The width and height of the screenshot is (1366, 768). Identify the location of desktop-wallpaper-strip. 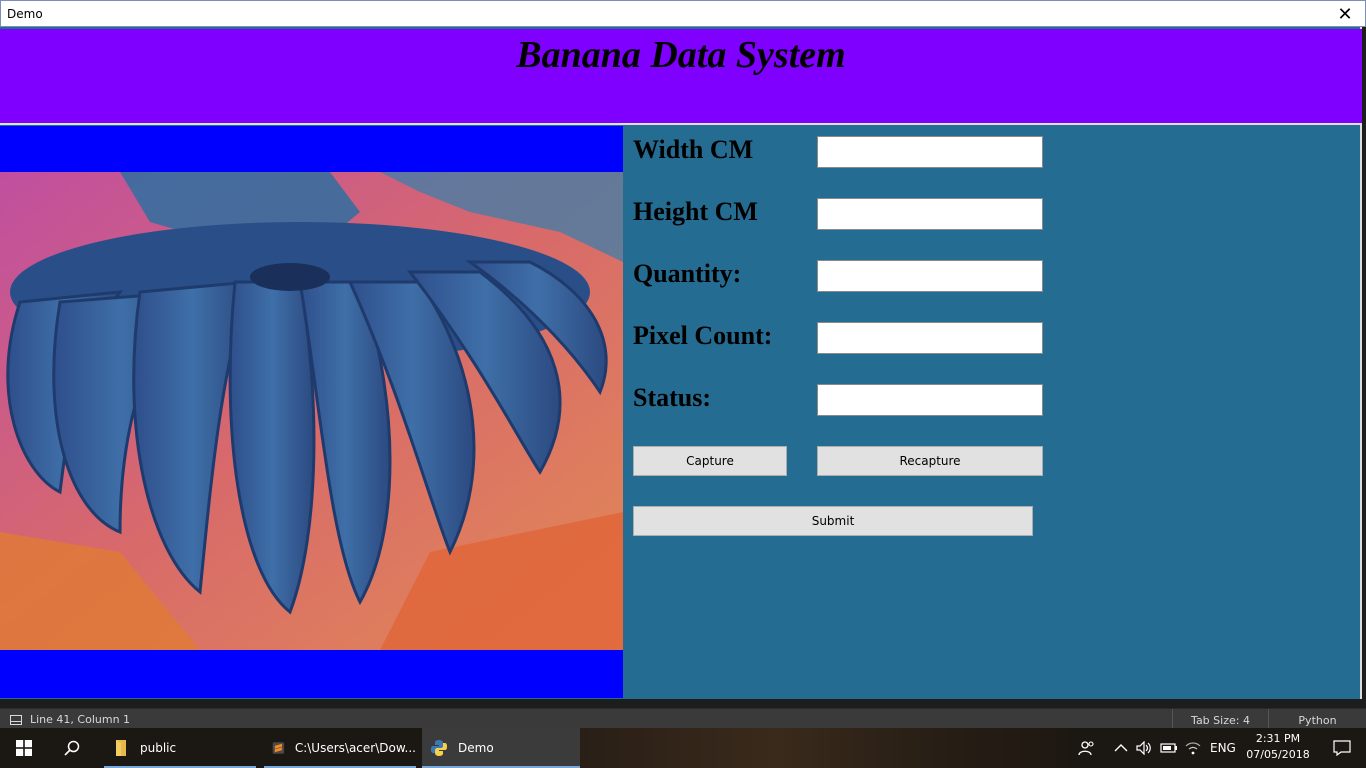
(825, 748).